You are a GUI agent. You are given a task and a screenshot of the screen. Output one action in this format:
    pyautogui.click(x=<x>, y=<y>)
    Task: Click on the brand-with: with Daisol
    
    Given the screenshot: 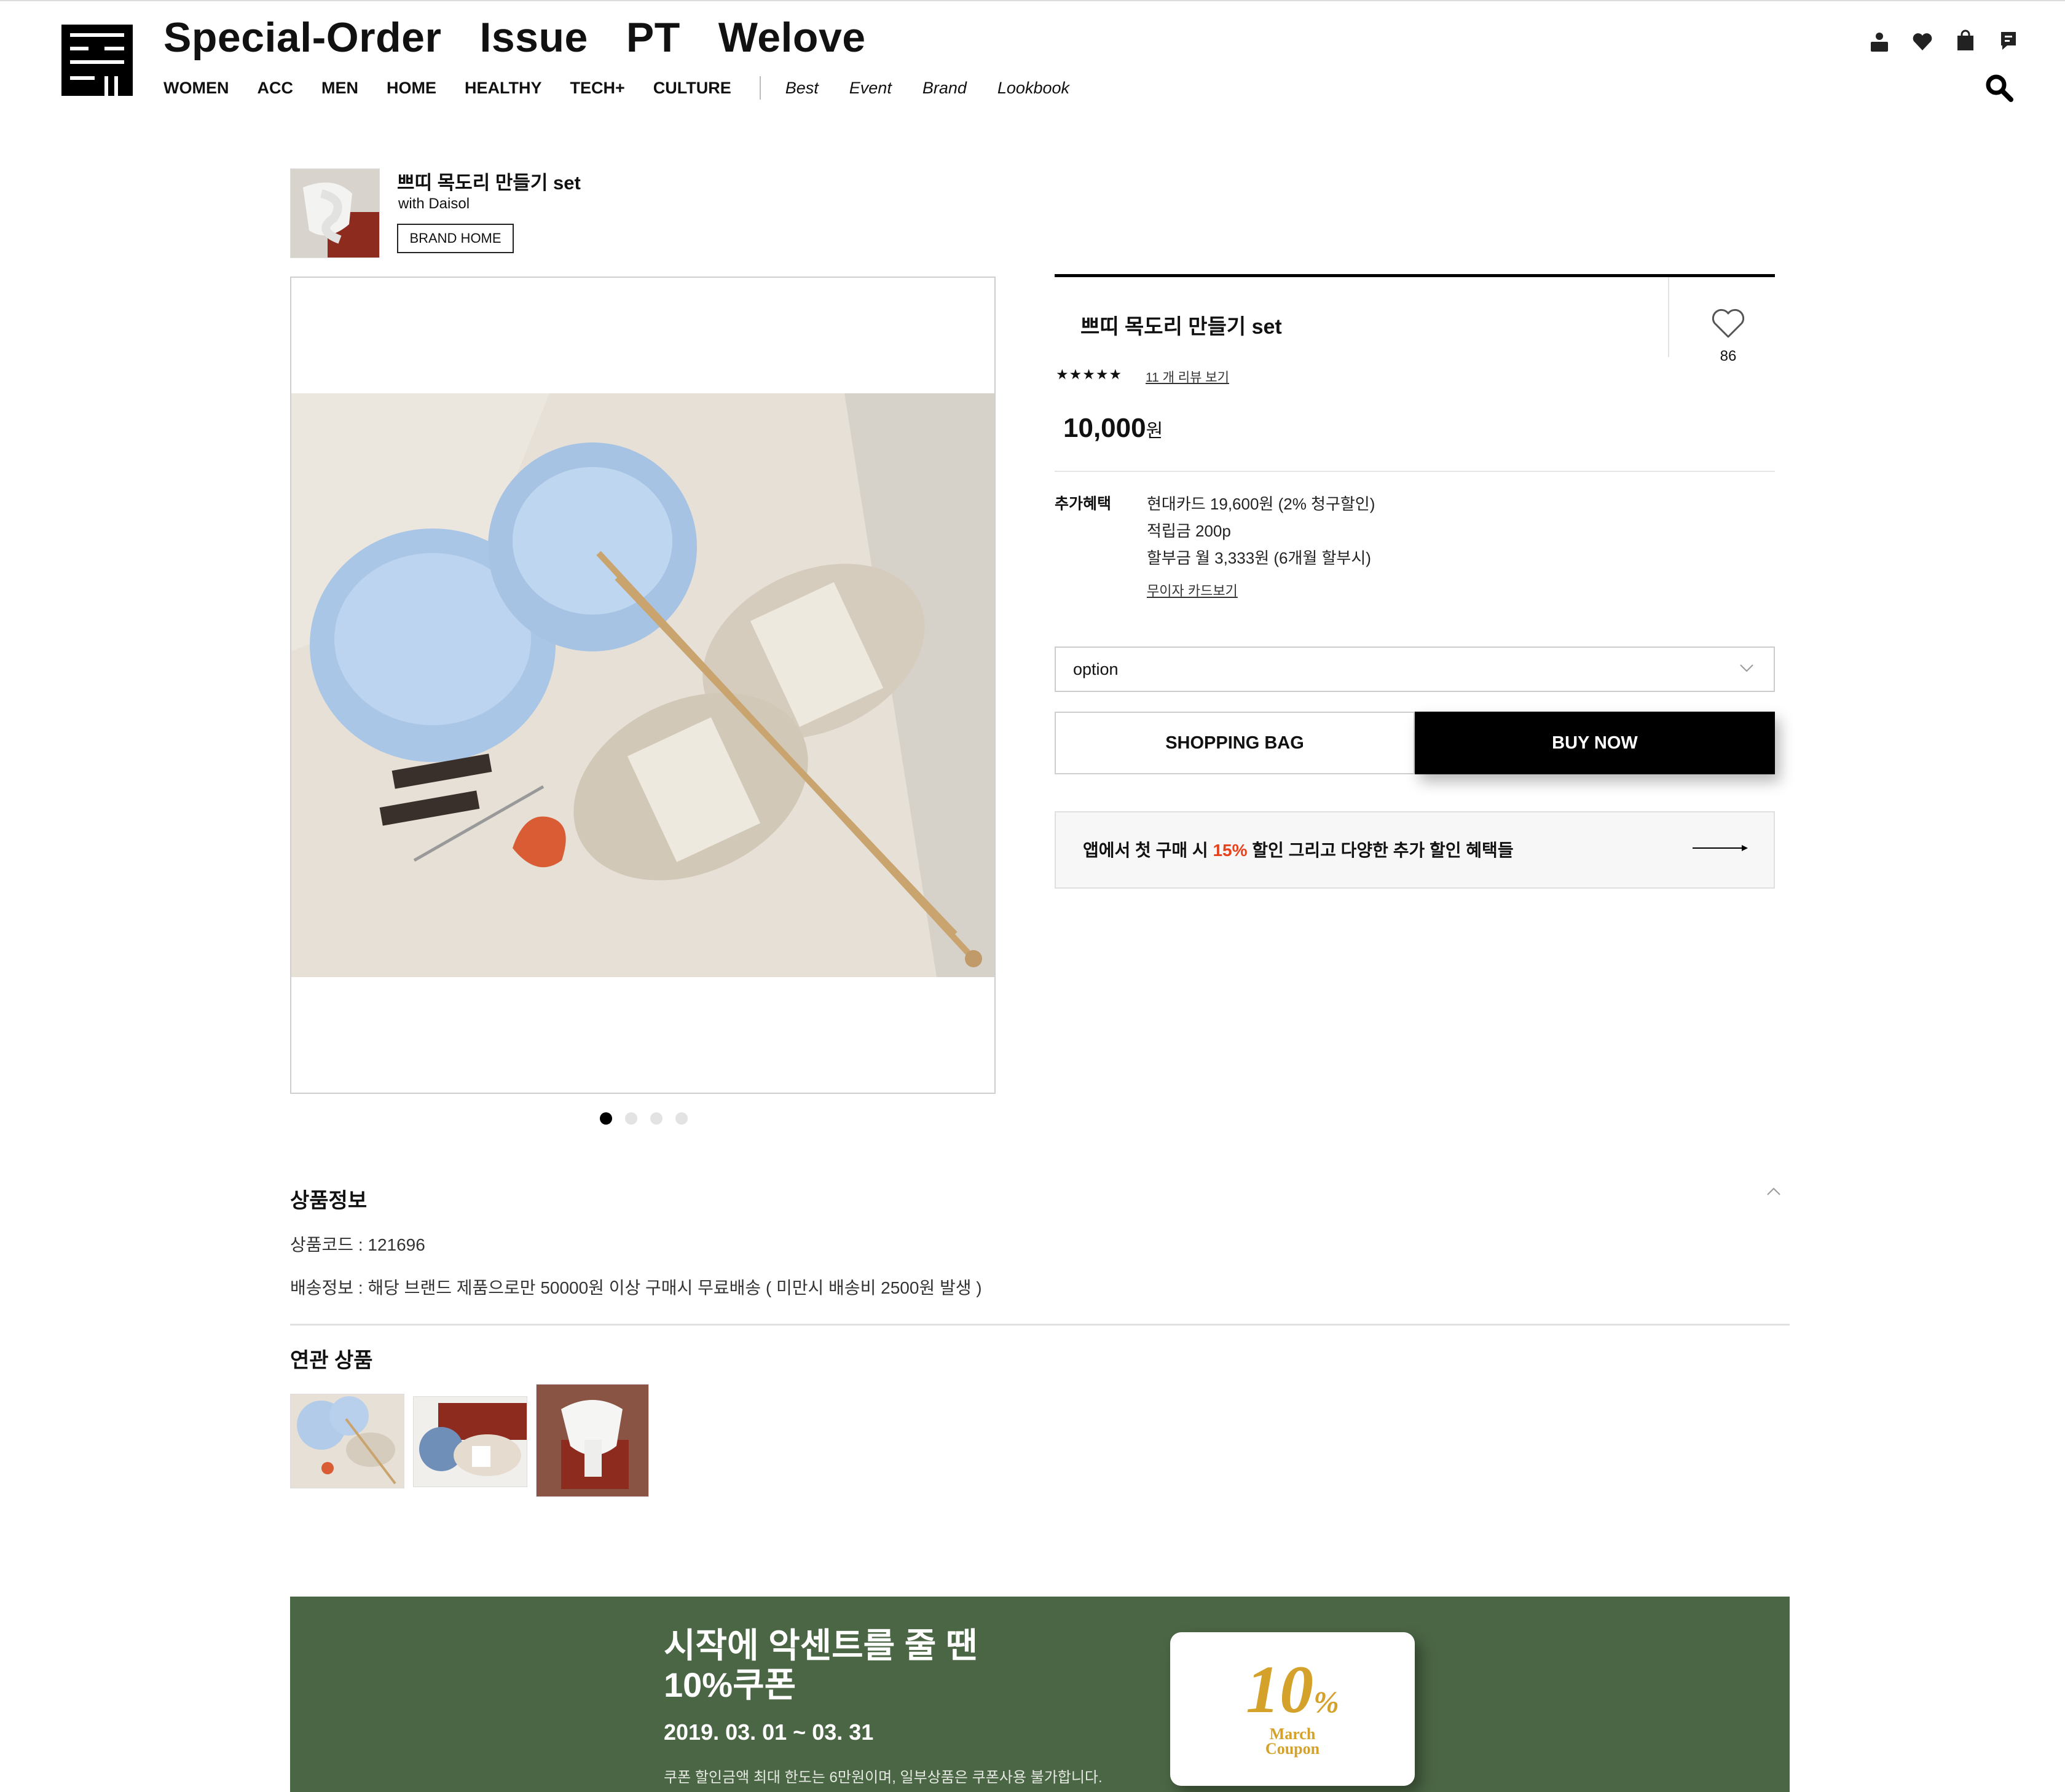 What is the action you would take?
    pyautogui.click(x=434, y=203)
    